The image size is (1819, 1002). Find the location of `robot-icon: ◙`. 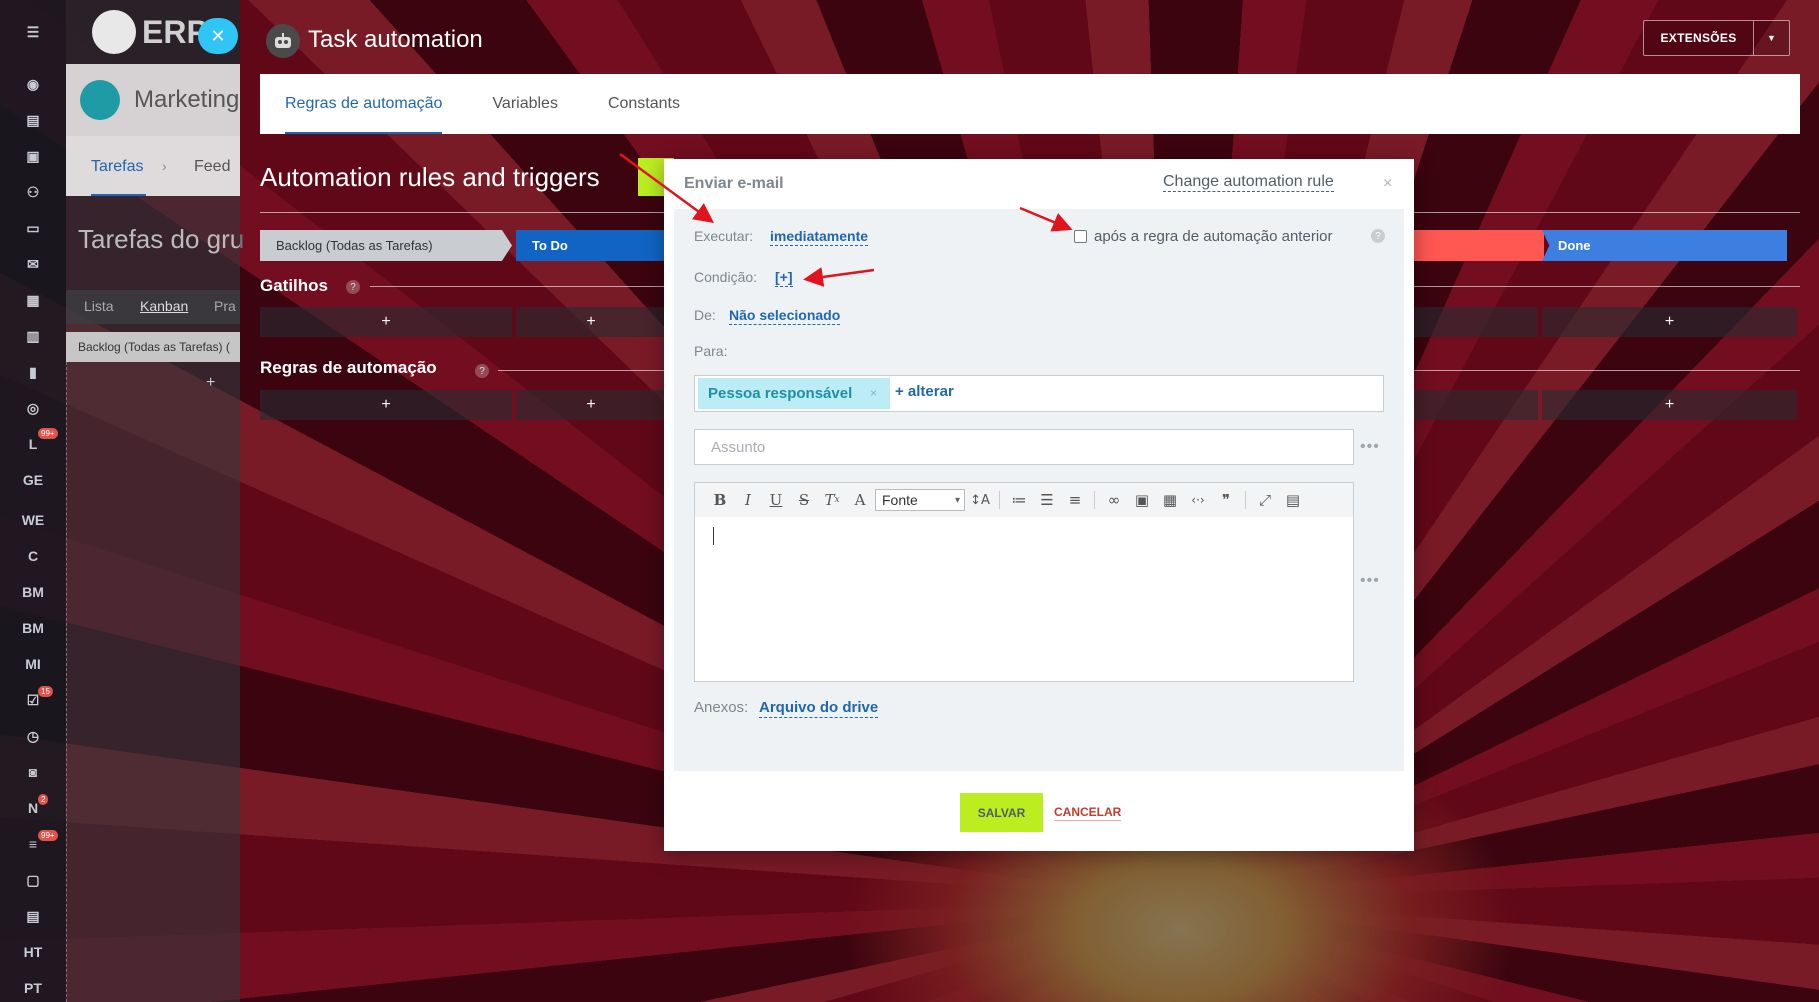

robot-icon: ◙ is located at coordinates (33, 772).